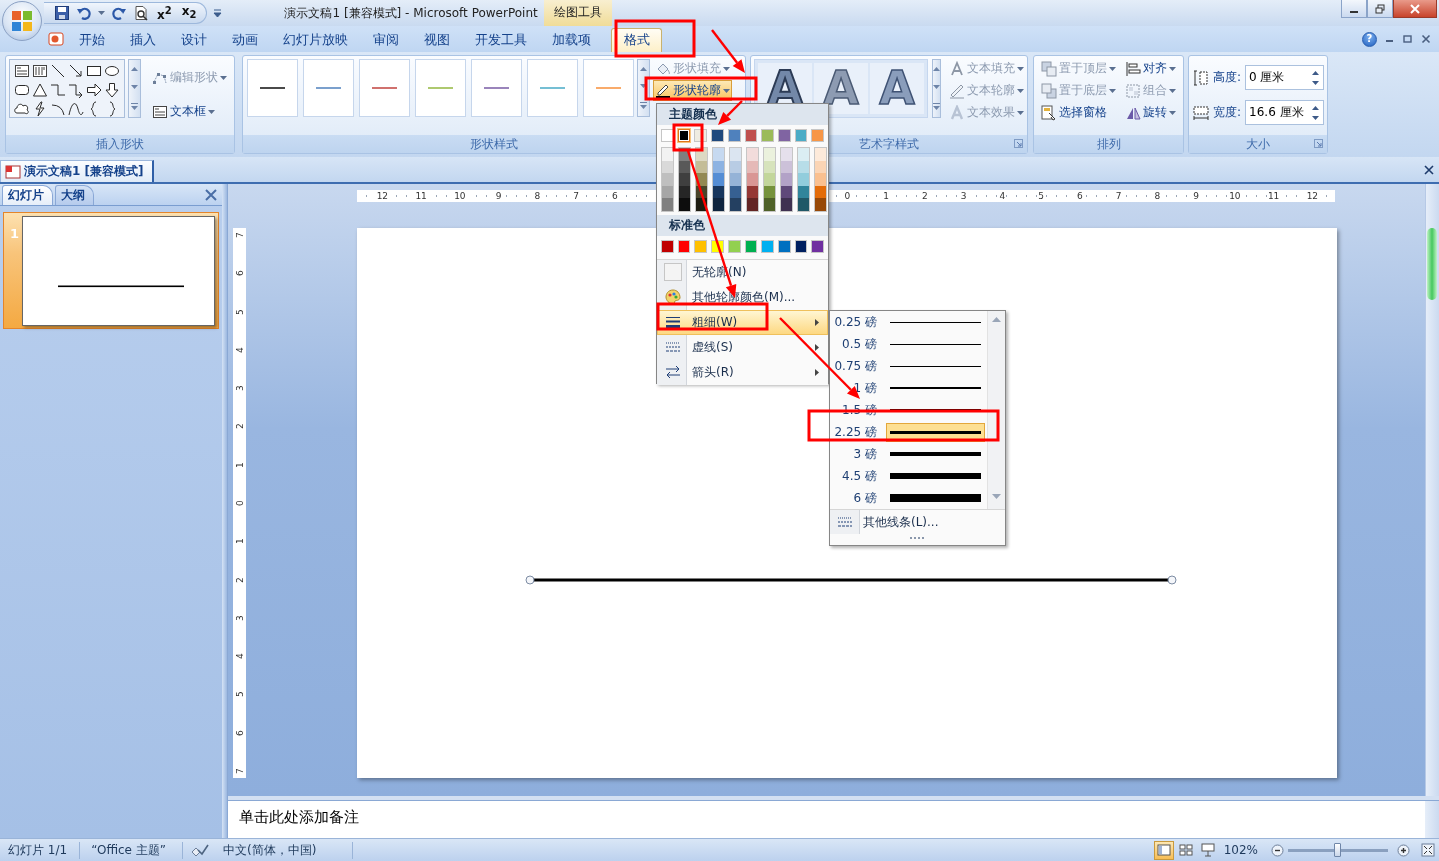 The height and width of the screenshot is (861, 1439). I want to click on slide-number: 1, so click(15, 233).